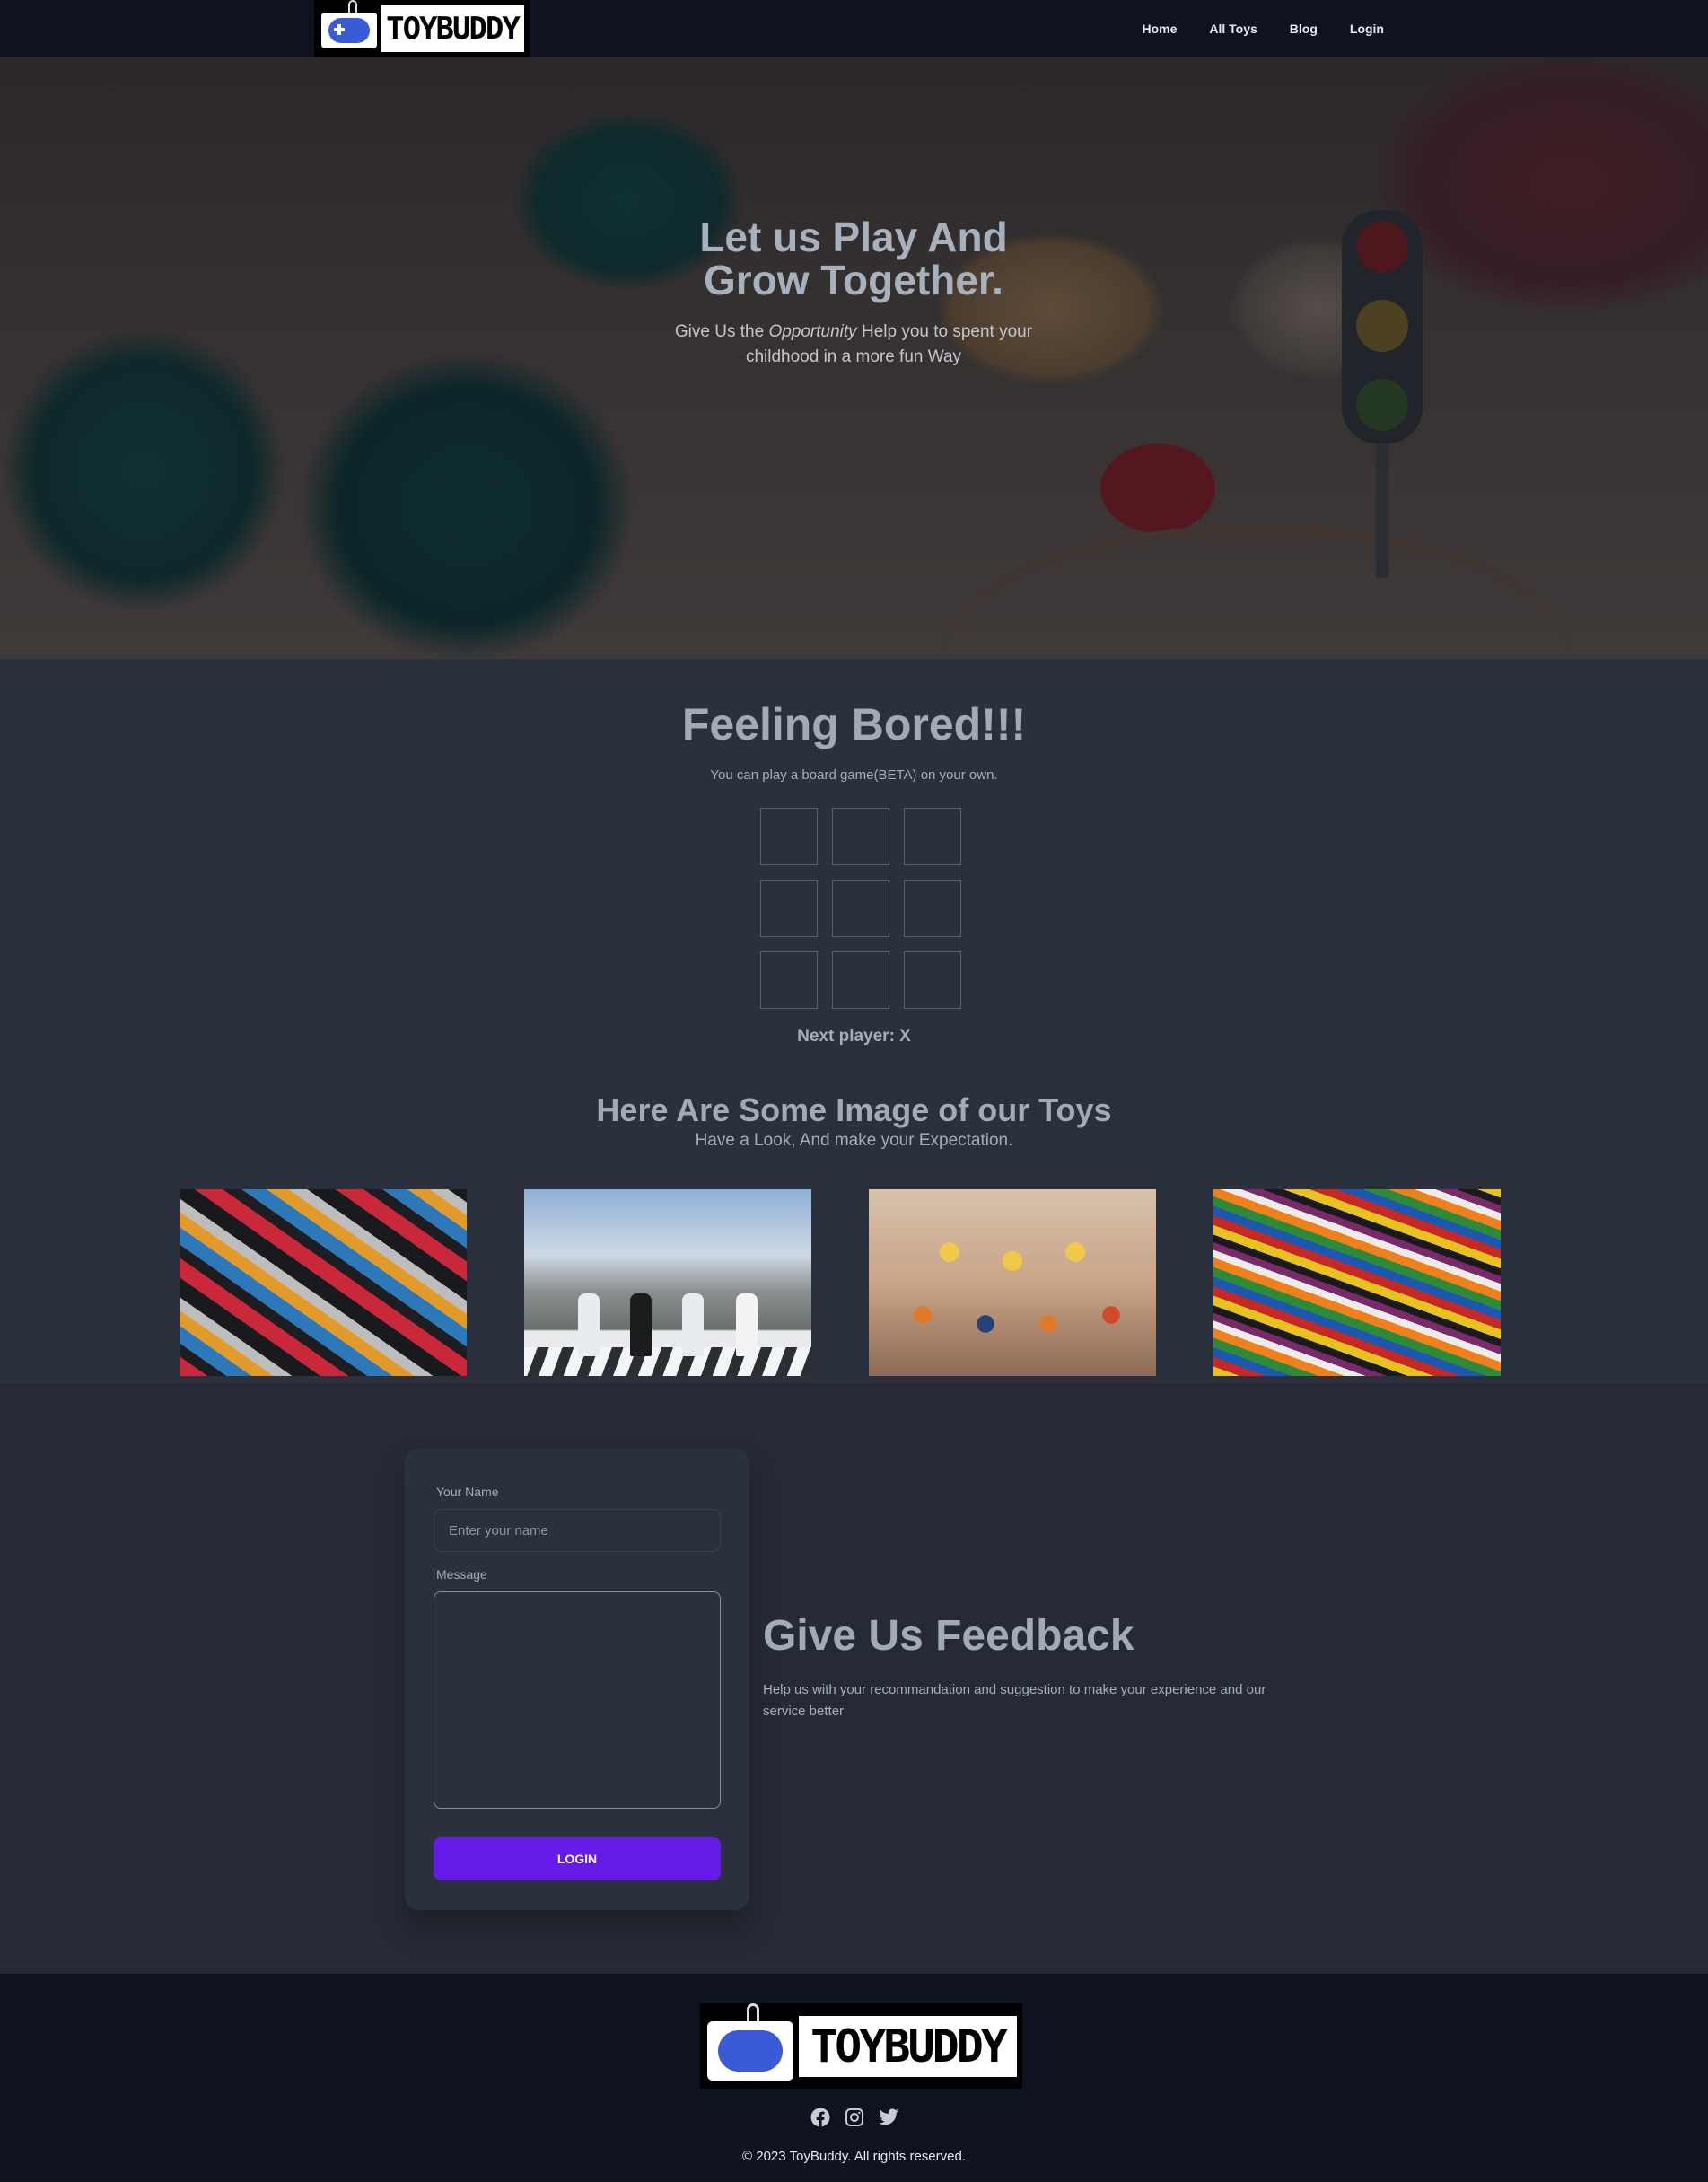 This screenshot has height=2182, width=1708. What do you see at coordinates (452, 28) in the screenshot?
I see `logo-wordmark: TOYBUDDY` at bounding box center [452, 28].